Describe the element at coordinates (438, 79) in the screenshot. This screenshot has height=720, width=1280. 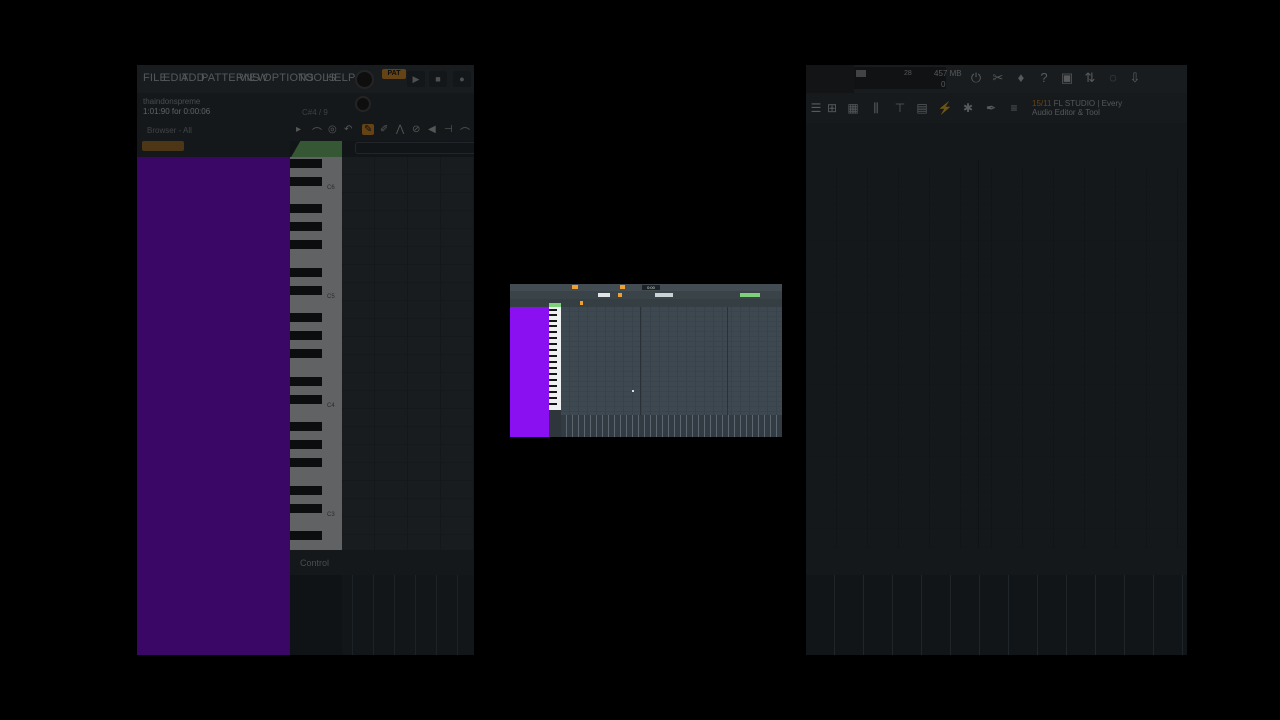
I see `stop-button: ■` at that location.